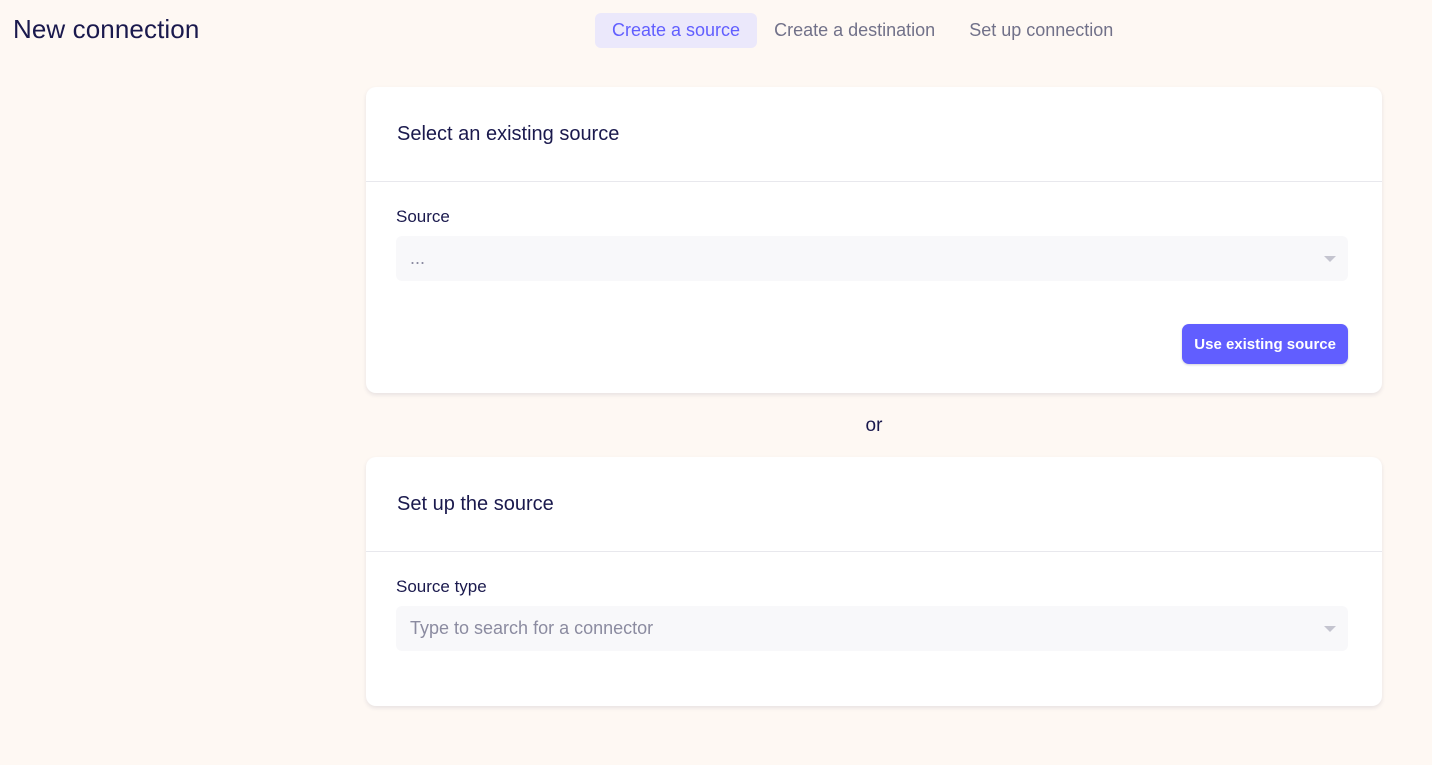  Describe the element at coordinates (1041, 30) in the screenshot. I see `step-set-up-connection: Set up connection` at that location.